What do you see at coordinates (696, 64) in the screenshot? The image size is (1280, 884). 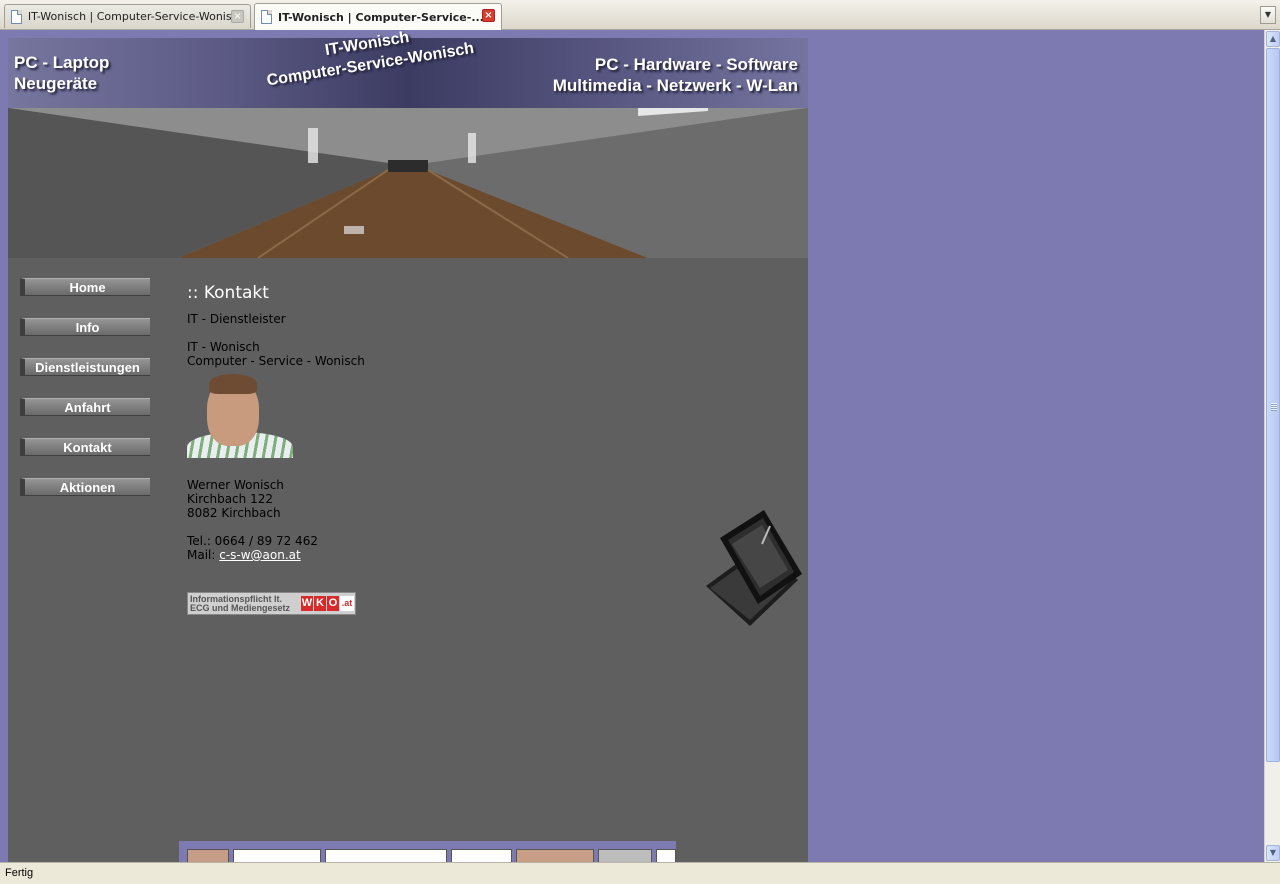 I see `header-right-line1: PC - Hardware - Software` at bounding box center [696, 64].